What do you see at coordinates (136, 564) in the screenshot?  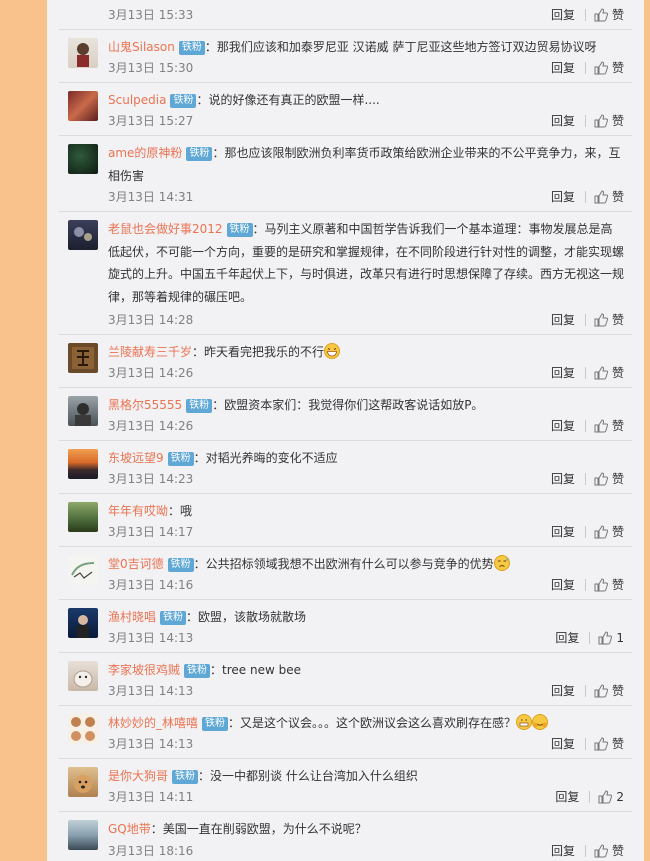 I see `username-link: 堂0吉诃德` at bounding box center [136, 564].